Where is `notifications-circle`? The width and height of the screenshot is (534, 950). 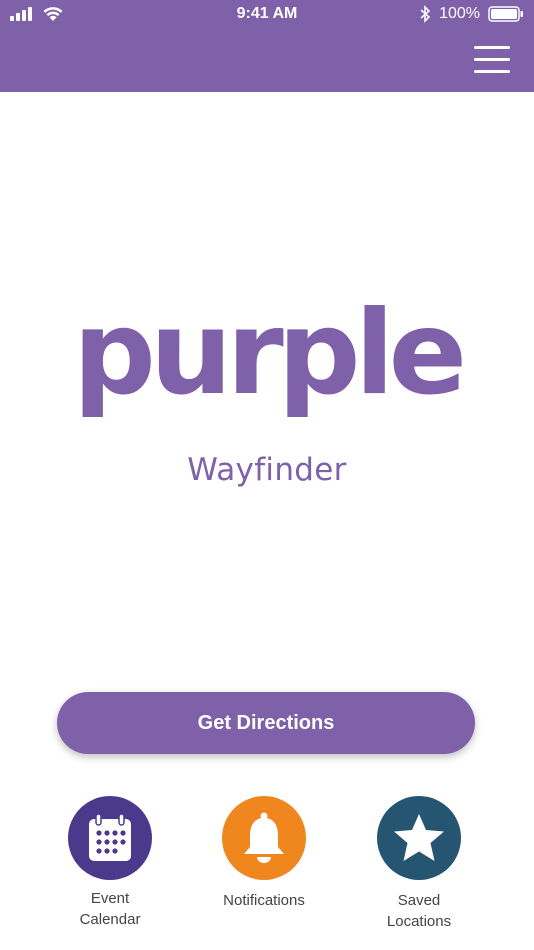
notifications-circle is located at coordinates (264, 838).